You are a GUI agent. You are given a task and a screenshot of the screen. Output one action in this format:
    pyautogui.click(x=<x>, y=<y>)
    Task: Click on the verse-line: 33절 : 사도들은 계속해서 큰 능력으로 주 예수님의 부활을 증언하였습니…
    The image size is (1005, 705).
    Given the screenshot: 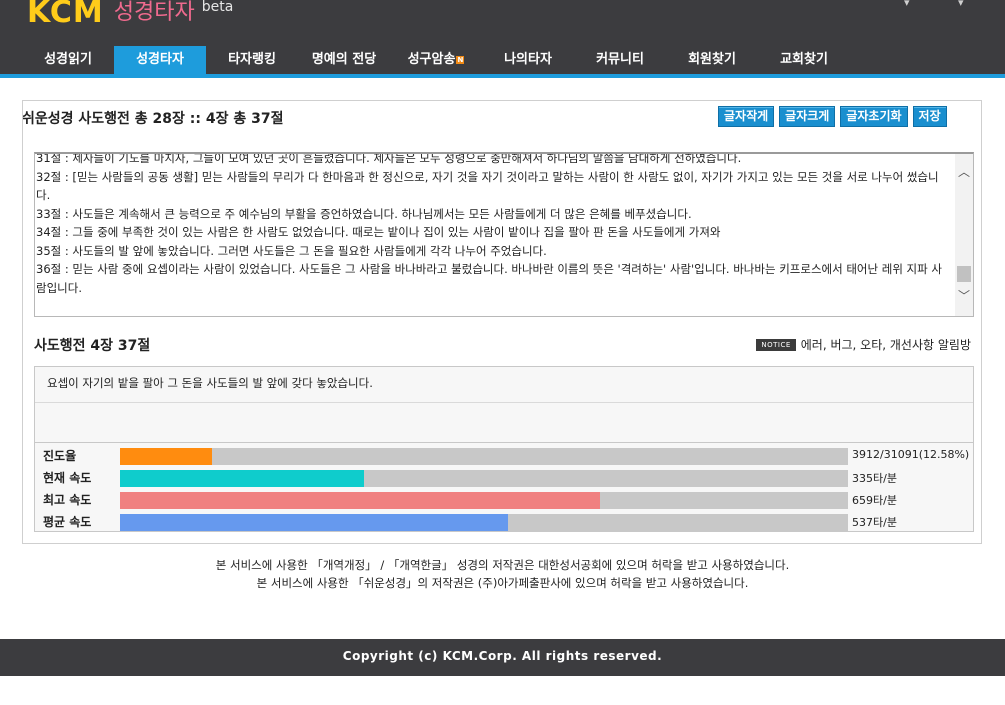 What is the action you would take?
    pyautogui.click(x=364, y=213)
    